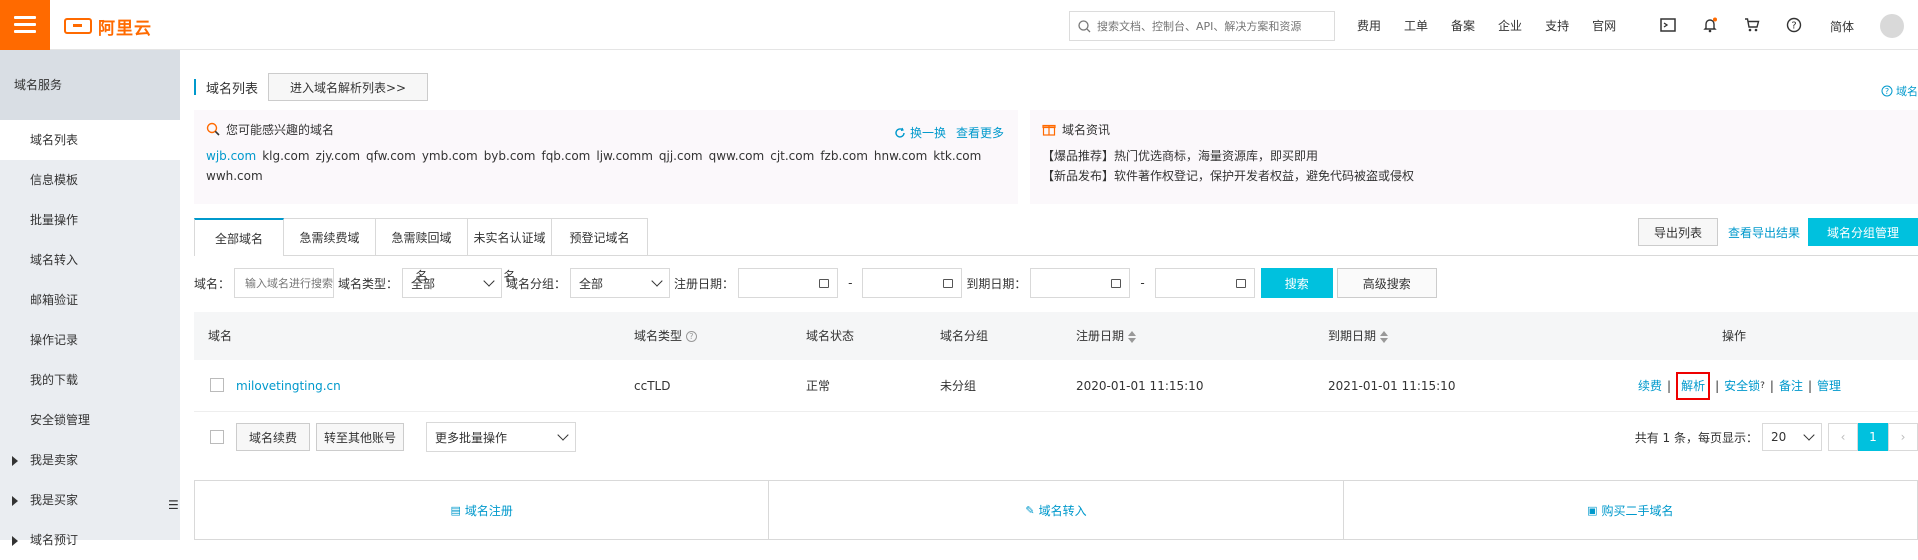 Image resolution: width=1918 pixels, height=560 pixels. What do you see at coordinates (1650, 386) in the screenshot?
I see `renew-link: 续费` at bounding box center [1650, 386].